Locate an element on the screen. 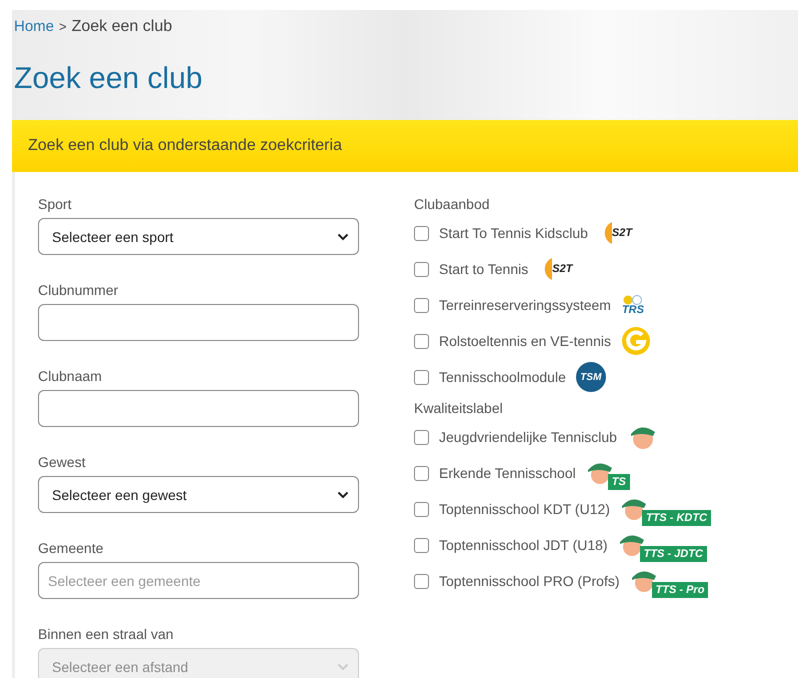  checkbox-label: Toptennisschool KDT (U12) is located at coordinates (524, 509).